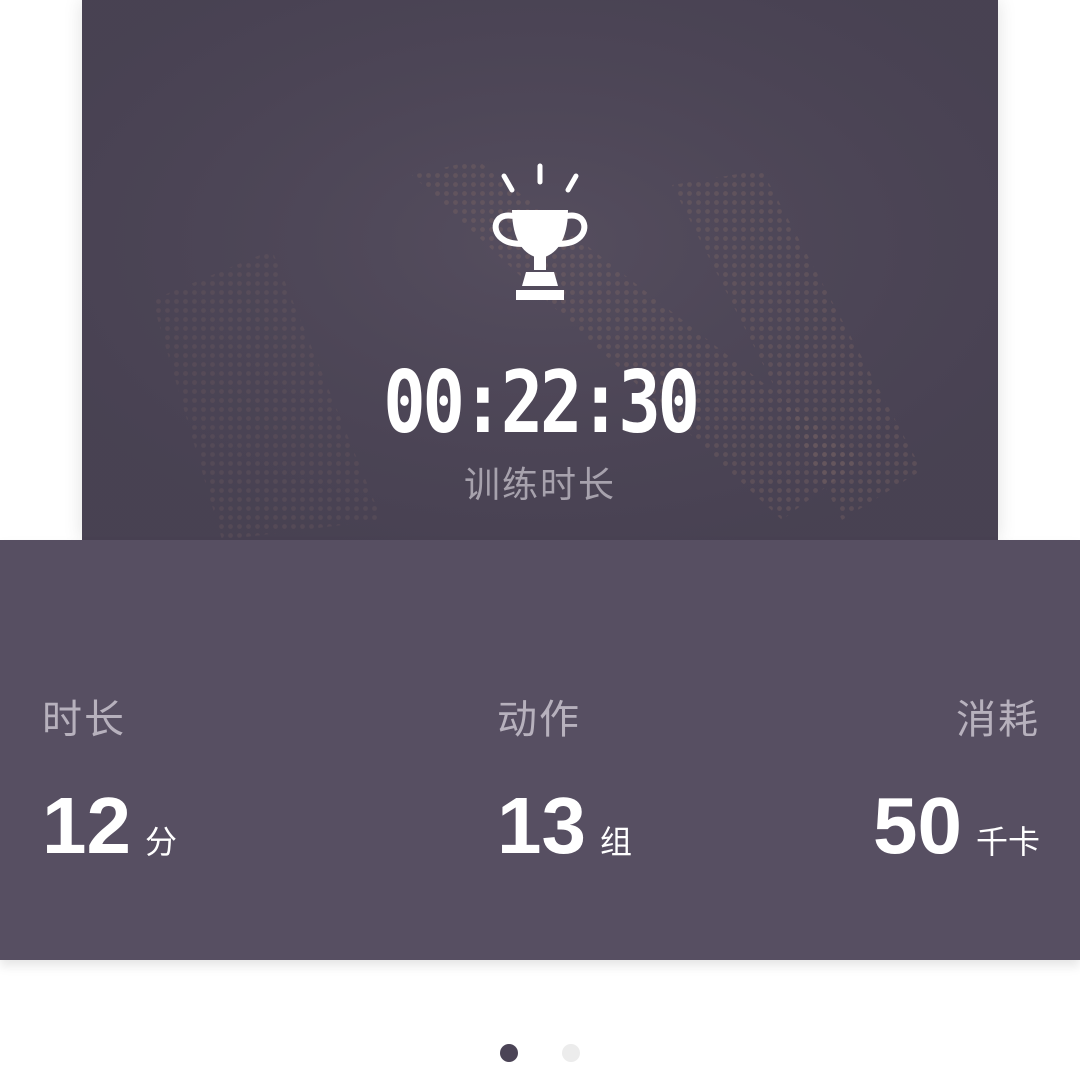 The image size is (1080, 1080). What do you see at coordinates (541, 825) in the screenshot?
I see `stat-actions-value: 13` at bounding box center [541, 825].